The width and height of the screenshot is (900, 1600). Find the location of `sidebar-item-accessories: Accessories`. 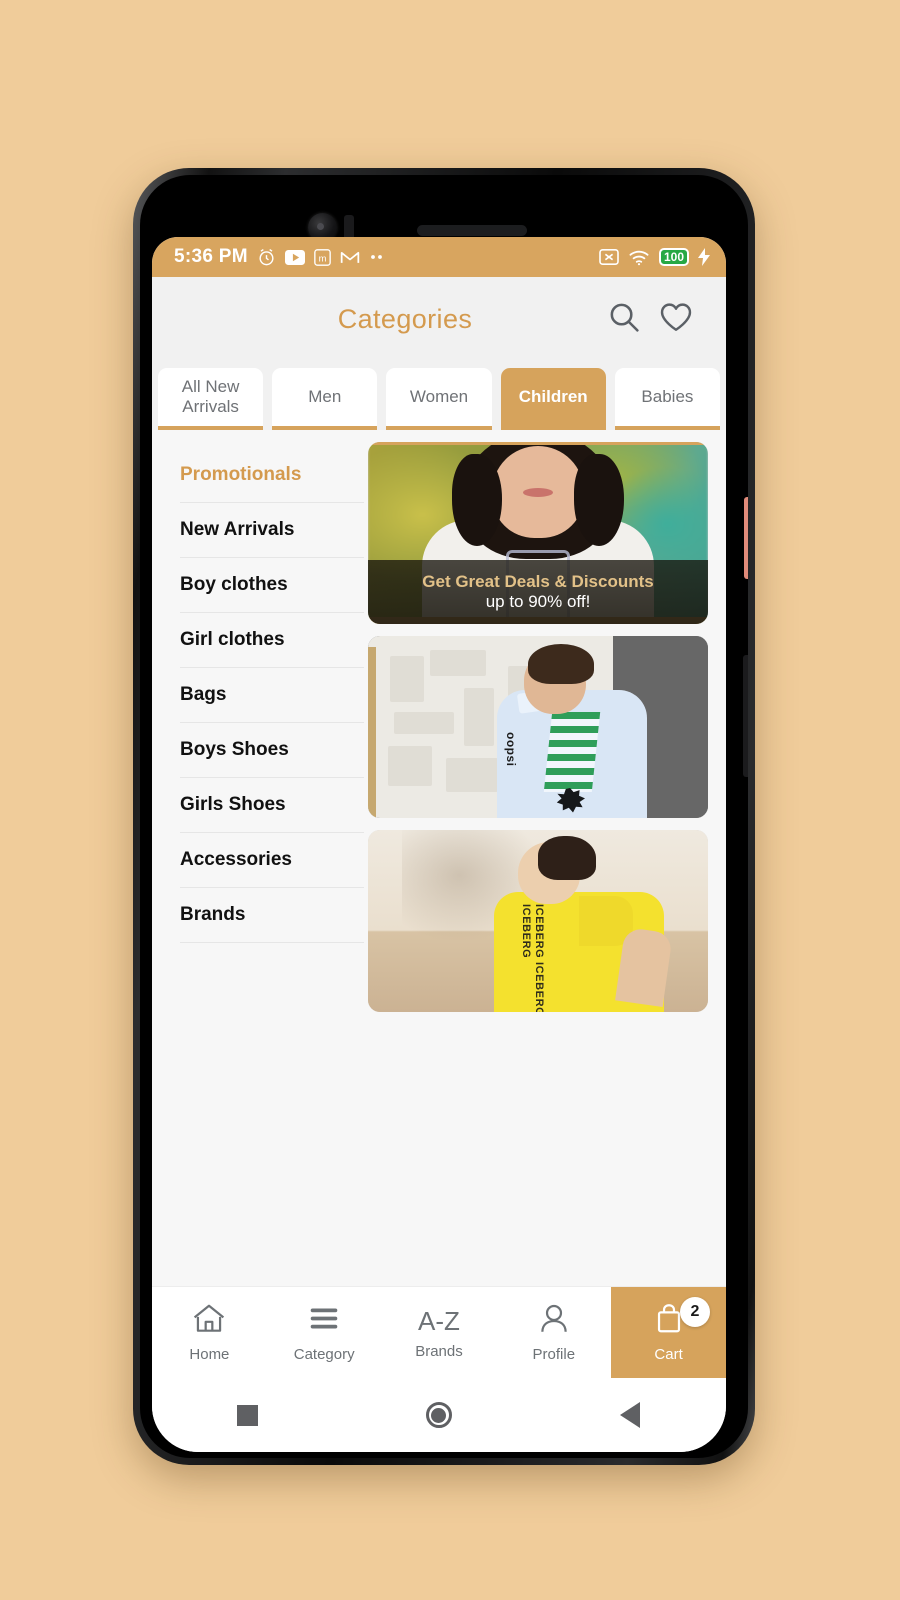

sidebar-item-accessories: Accessories is located at coordinates (272, 860).